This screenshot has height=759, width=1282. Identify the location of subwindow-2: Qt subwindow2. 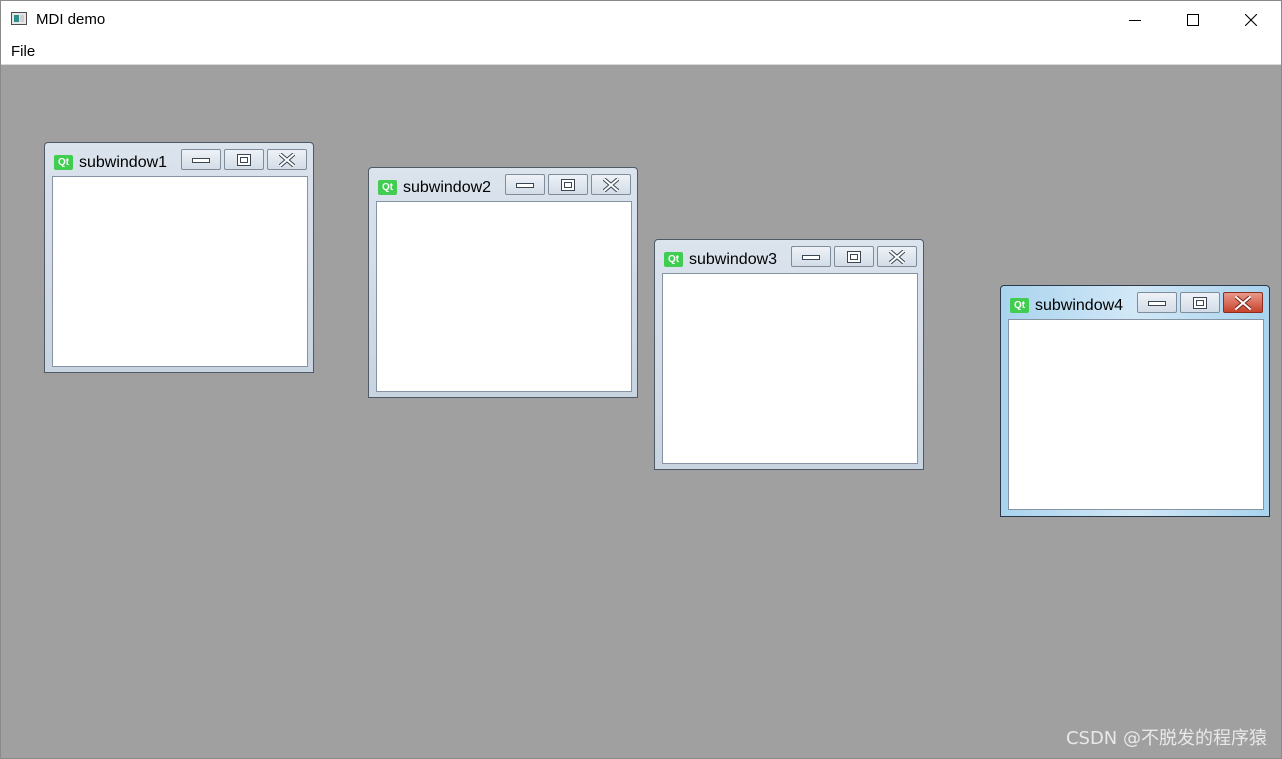
(503, 282).